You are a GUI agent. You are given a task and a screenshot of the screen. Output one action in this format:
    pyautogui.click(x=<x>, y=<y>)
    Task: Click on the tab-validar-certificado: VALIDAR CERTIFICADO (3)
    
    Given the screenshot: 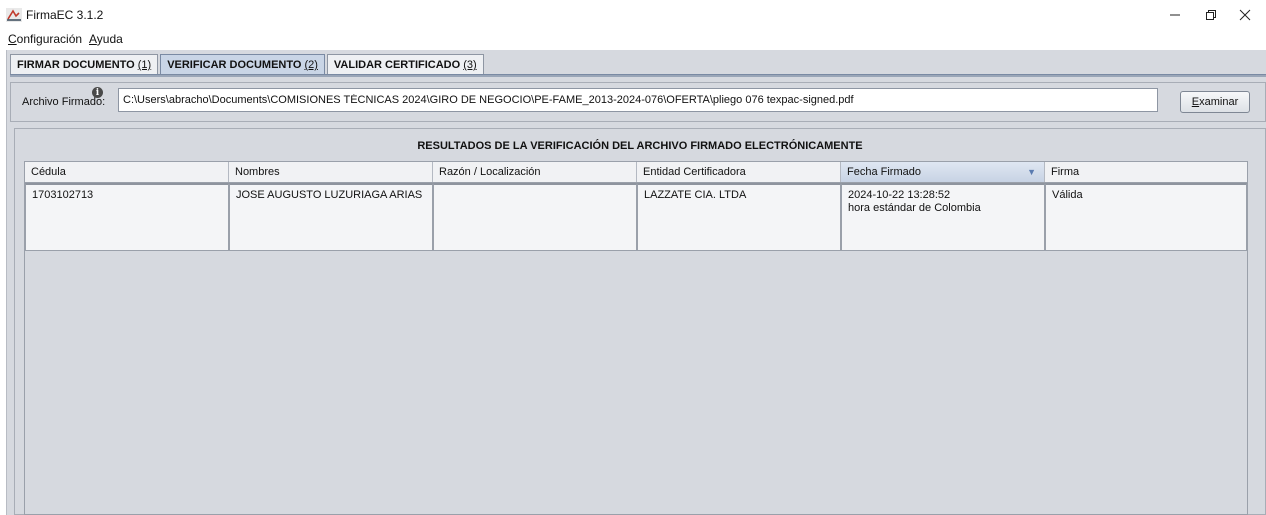 What is the action you would take?
    pyautogui.click(x=405, y=64)
    